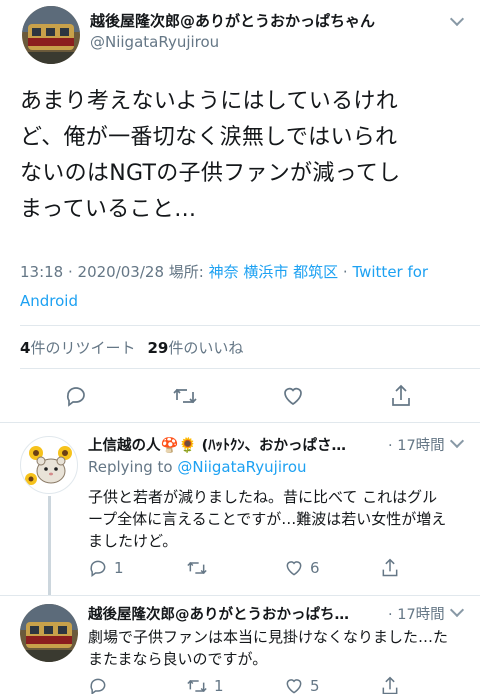 The height and width of the screenshot is (694, 480). I want to click on replying-to: Replying to @NiigataRyujirou, so click(197, 467).